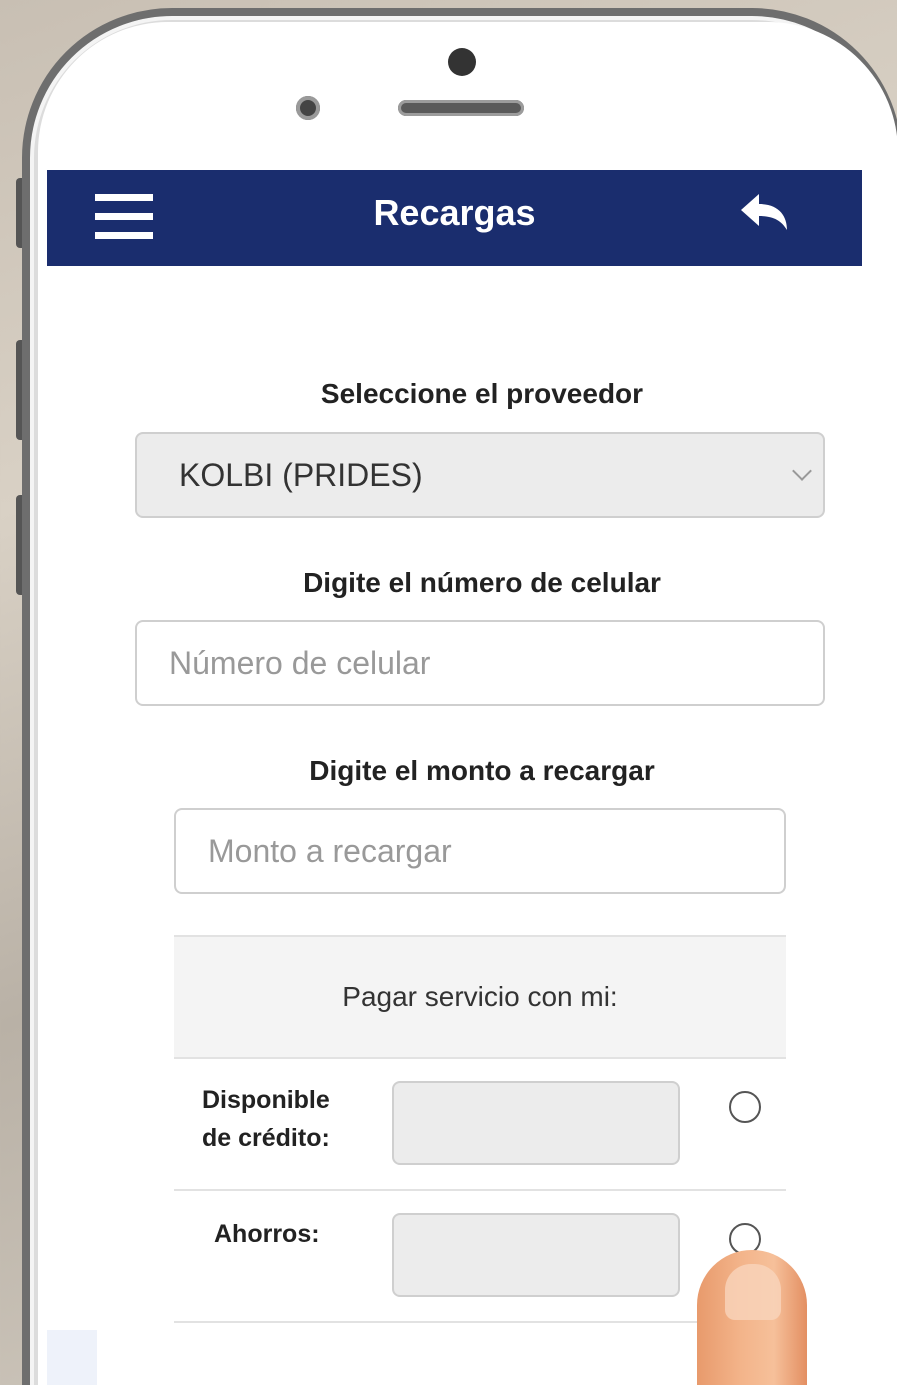 The height and width of the screenshot is (1385, 897). Describe the element at coordinates (308, 108) in the screenshot. I see `proximity-sensor` at that location.